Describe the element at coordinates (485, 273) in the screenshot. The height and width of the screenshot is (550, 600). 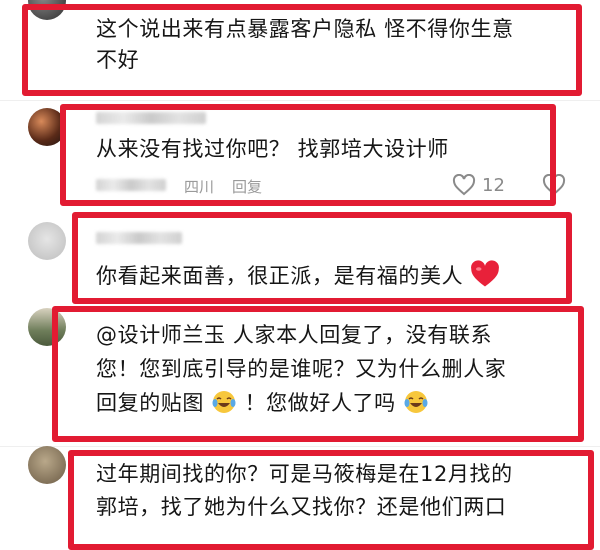
I see `red-heart-icon` at that location.